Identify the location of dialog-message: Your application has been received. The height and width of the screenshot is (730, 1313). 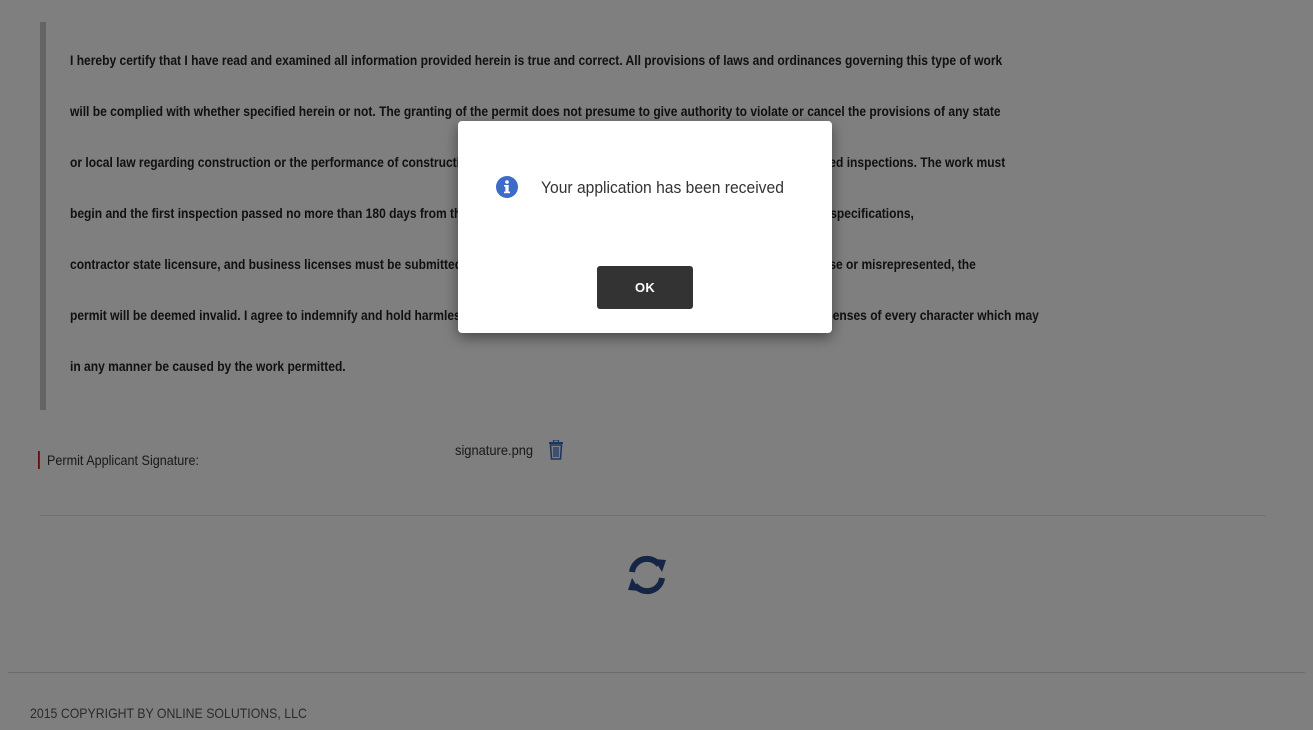
(662, 187).